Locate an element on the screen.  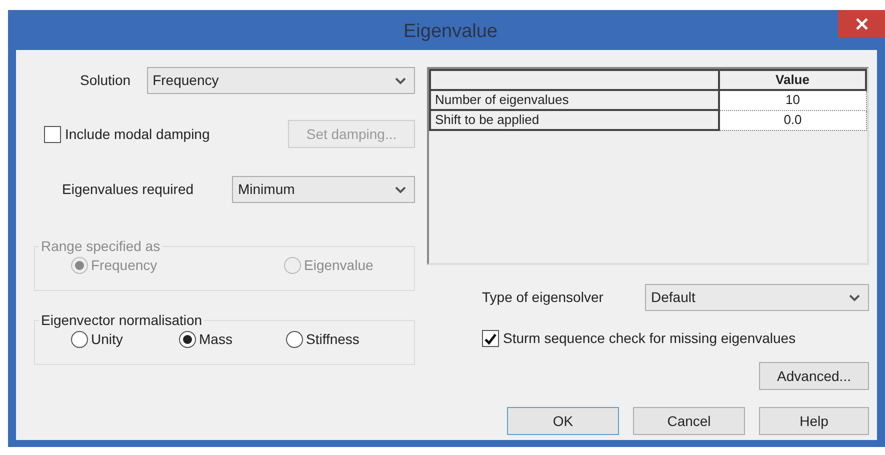
value-cell: 0.0 is located at coordinates (792, 120).